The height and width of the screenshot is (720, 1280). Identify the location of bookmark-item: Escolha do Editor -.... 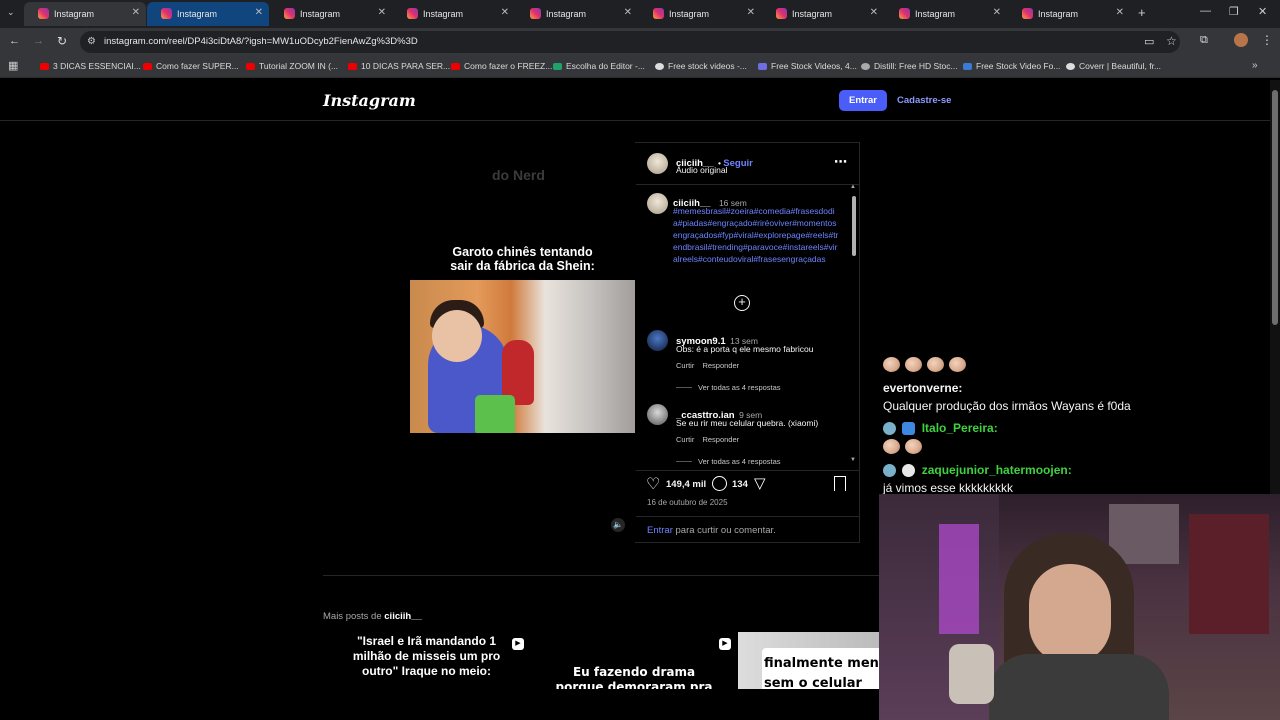
(599, 66).